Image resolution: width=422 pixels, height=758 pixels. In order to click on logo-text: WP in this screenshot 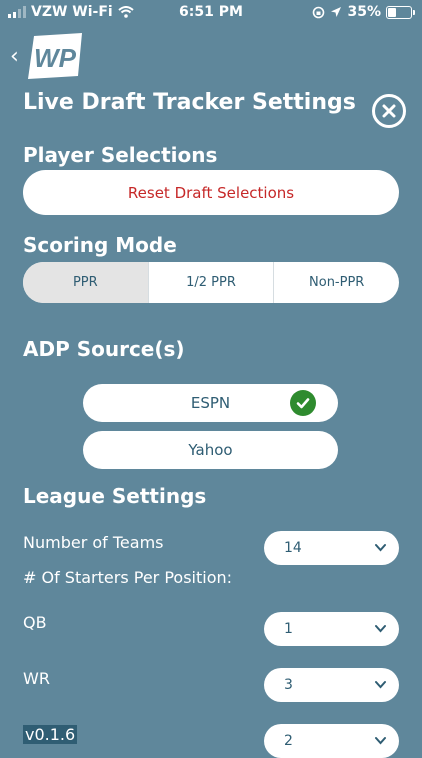, I will do `click(55, 58)`.